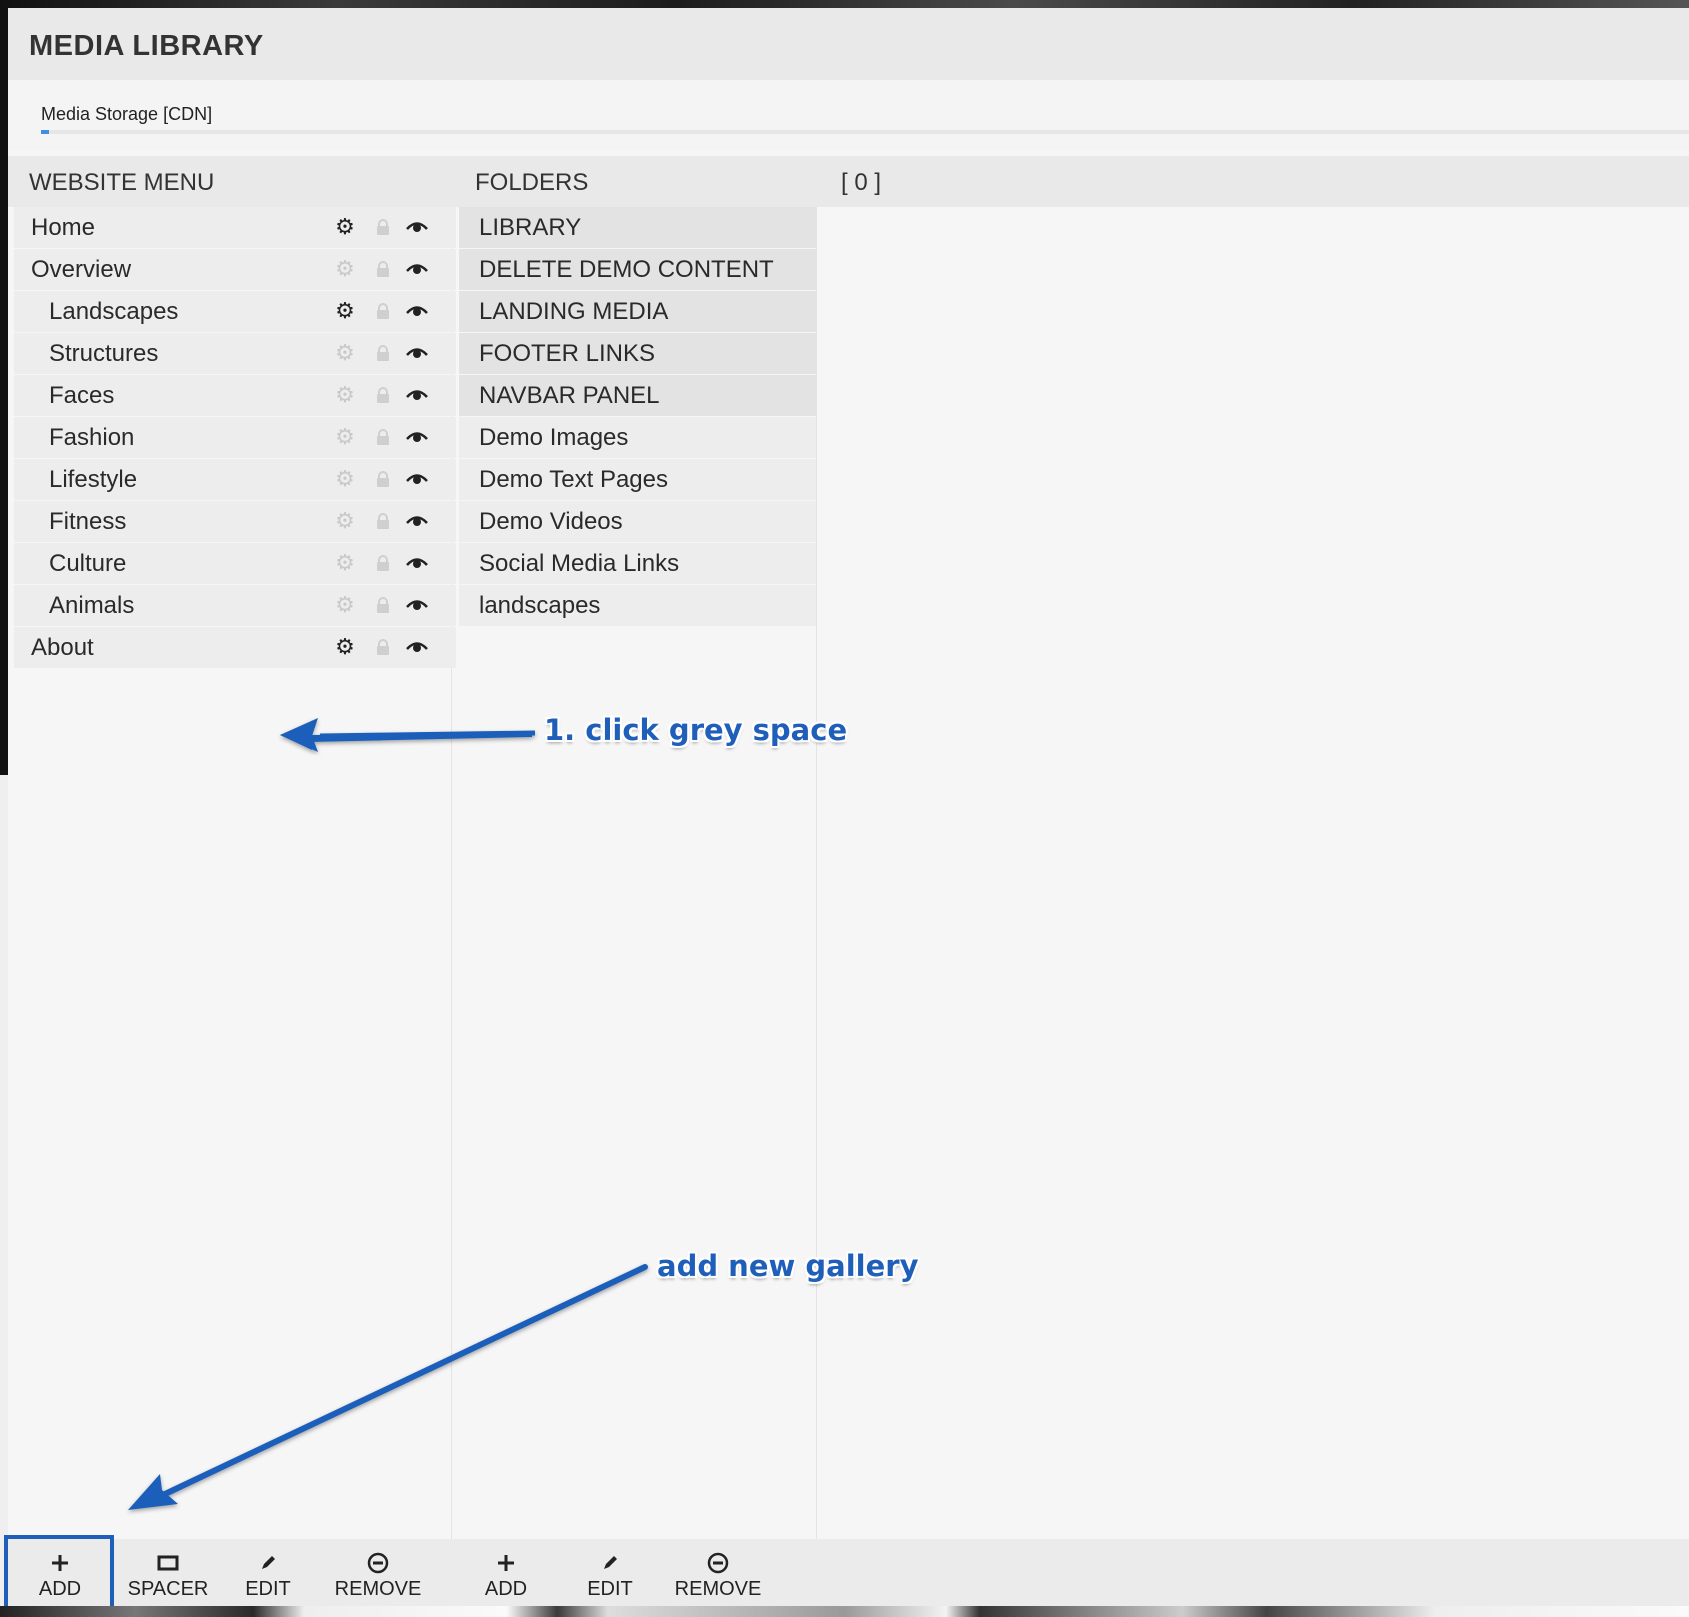  Describe the element at coordinates (168, 1572) in the screenshot. I see `menu-spacer-button: SPACER` at that location.